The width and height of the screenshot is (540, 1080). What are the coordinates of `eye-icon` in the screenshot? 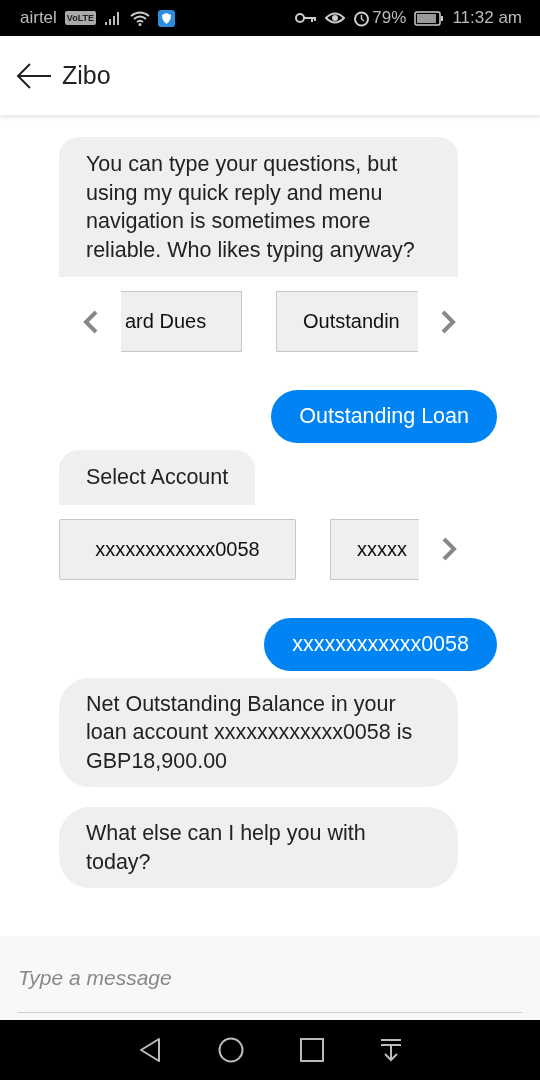 It's located at (335, 18).